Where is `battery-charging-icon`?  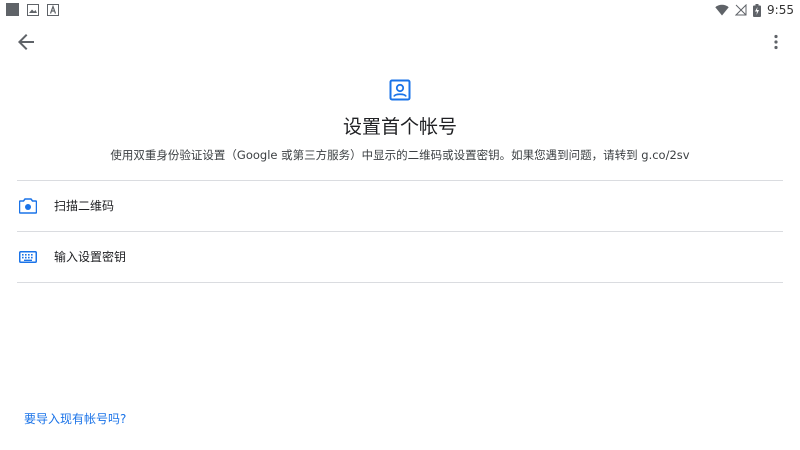
battery-charging-icon is located at coordinates (757, 10).